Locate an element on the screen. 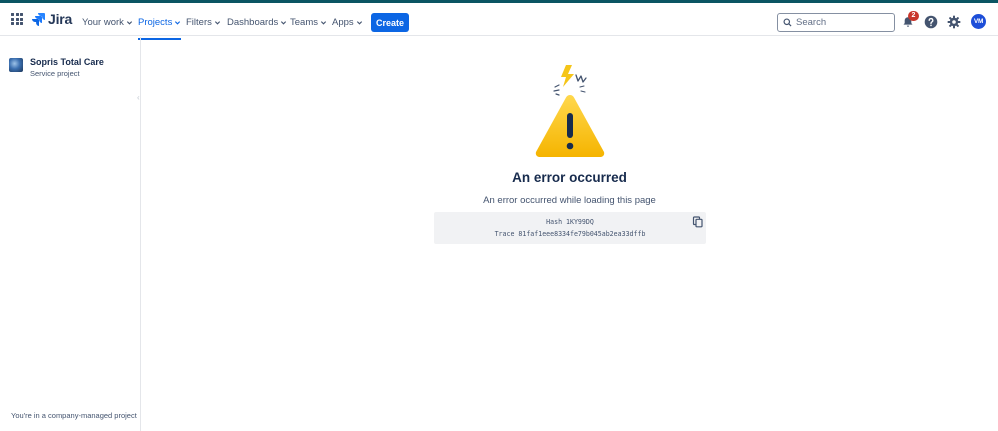  nav-filters: Filters is located at coordinates (203, 22).